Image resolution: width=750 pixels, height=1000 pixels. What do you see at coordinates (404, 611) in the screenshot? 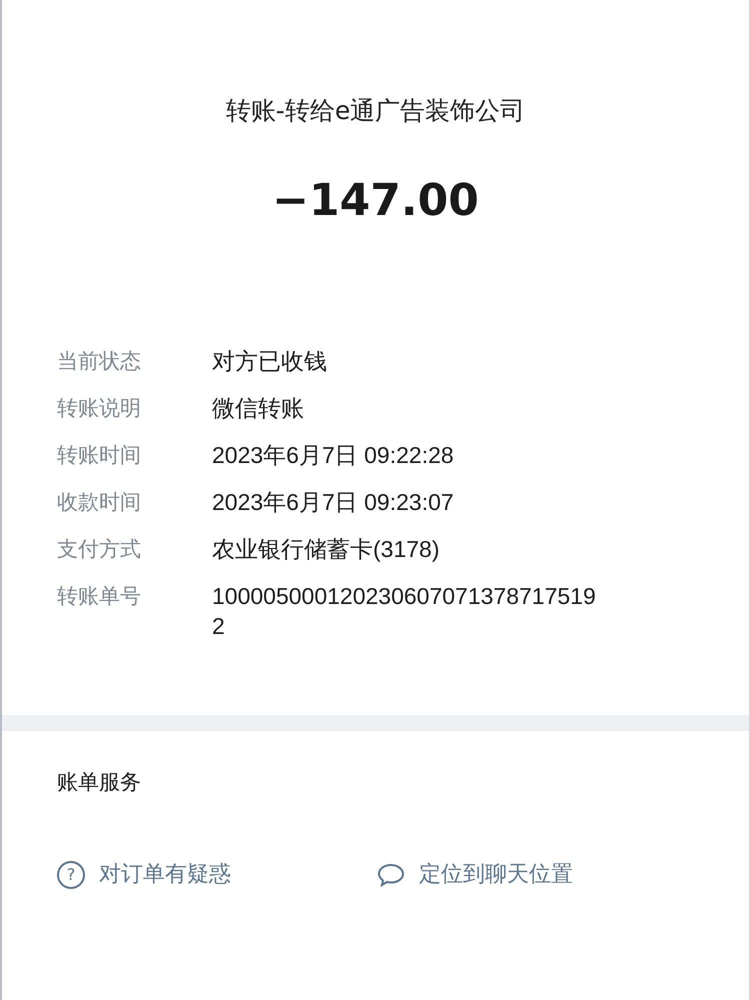
I see `detail-value: 100005000120230607071378717519 2` at bounding box center [404, 611].